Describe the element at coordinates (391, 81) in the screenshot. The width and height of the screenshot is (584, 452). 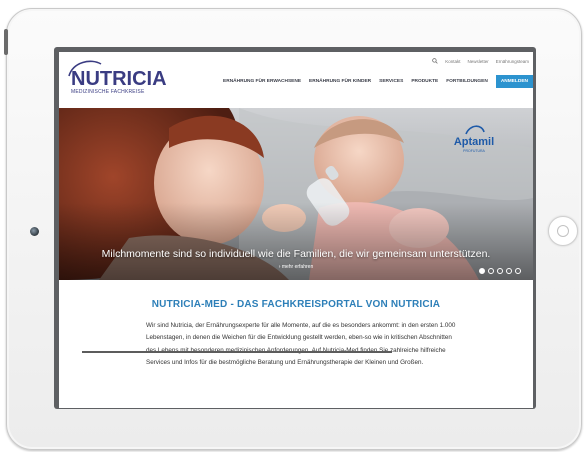
I see `nav-item-services: SERVICES` at that location.